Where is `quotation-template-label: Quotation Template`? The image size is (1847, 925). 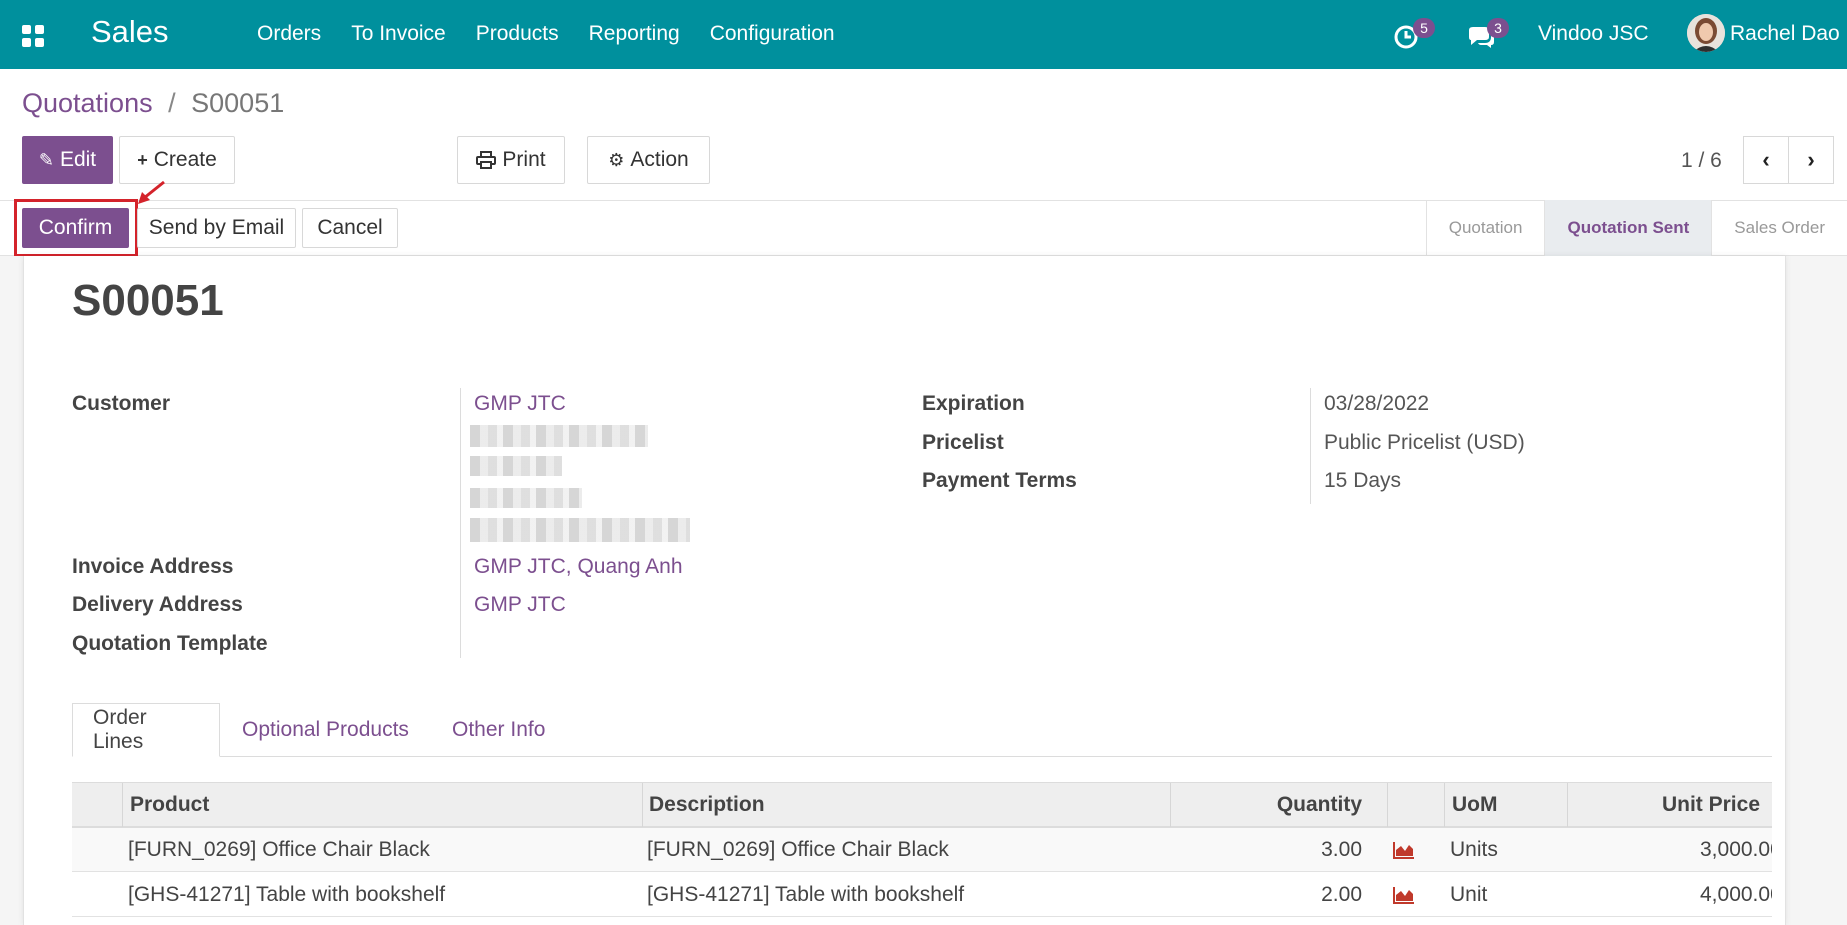
quotation-template-label: Quotation Template is located at coordinates (170, 643).